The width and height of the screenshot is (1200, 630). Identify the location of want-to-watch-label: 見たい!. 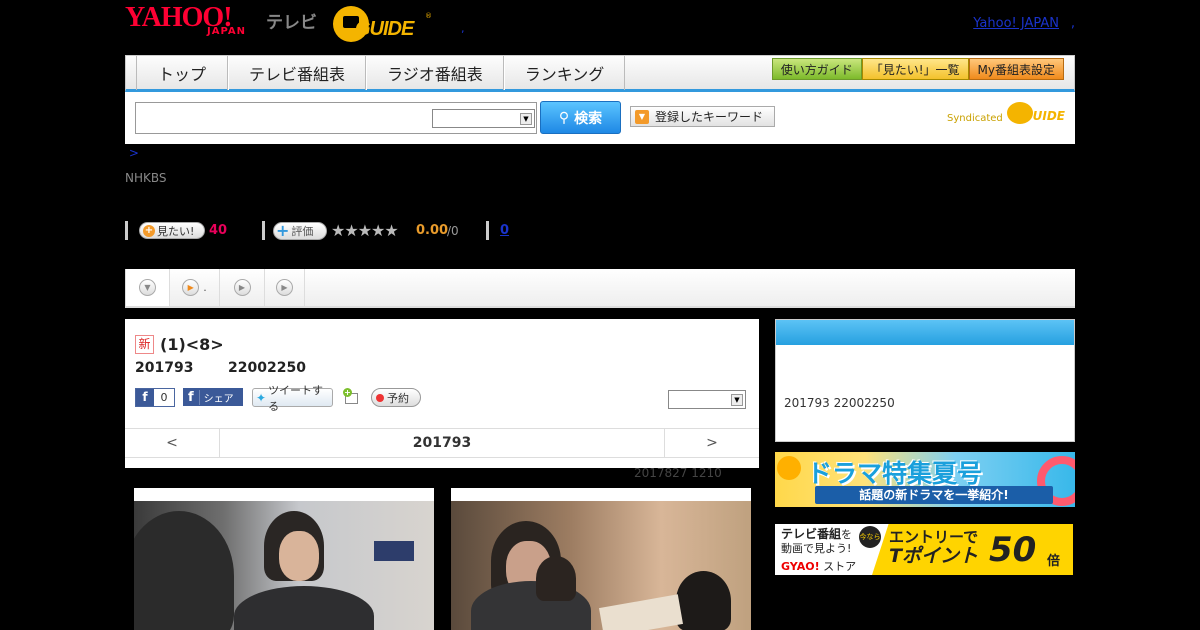
(176, 231).